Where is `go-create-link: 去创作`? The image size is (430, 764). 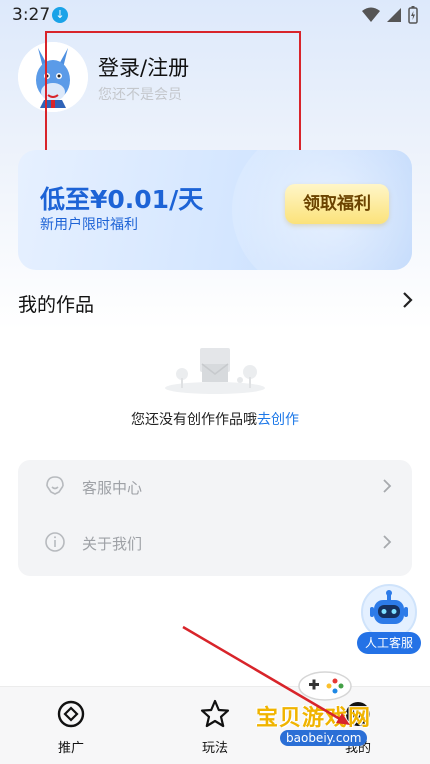 go-create-link: 去创作 is located at coordinates (278, 420).